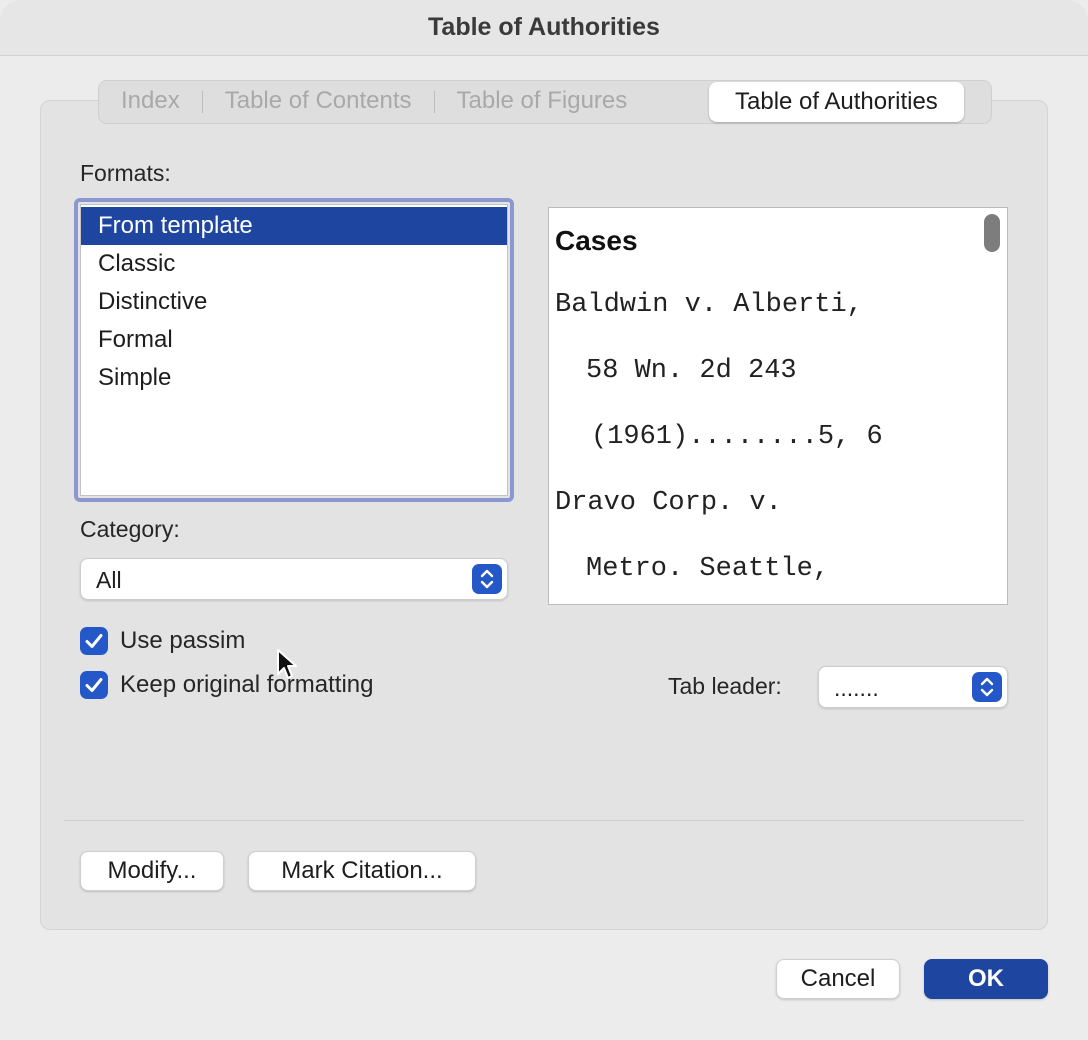  I want to click on category-select: All, so click(294, 579).